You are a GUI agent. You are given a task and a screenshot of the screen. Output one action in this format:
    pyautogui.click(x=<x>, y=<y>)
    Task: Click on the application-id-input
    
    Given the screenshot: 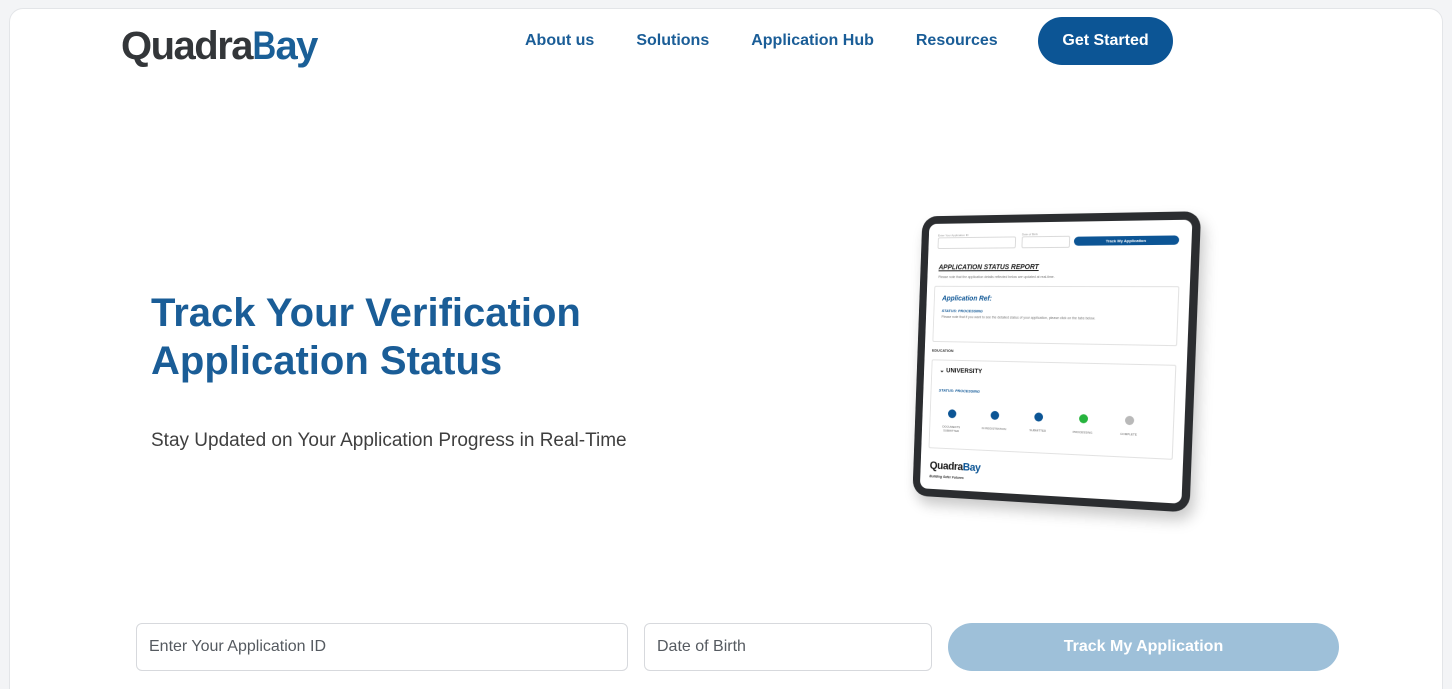 What is the action you would take?
    pyautogui.click(x=382, y=647)
    